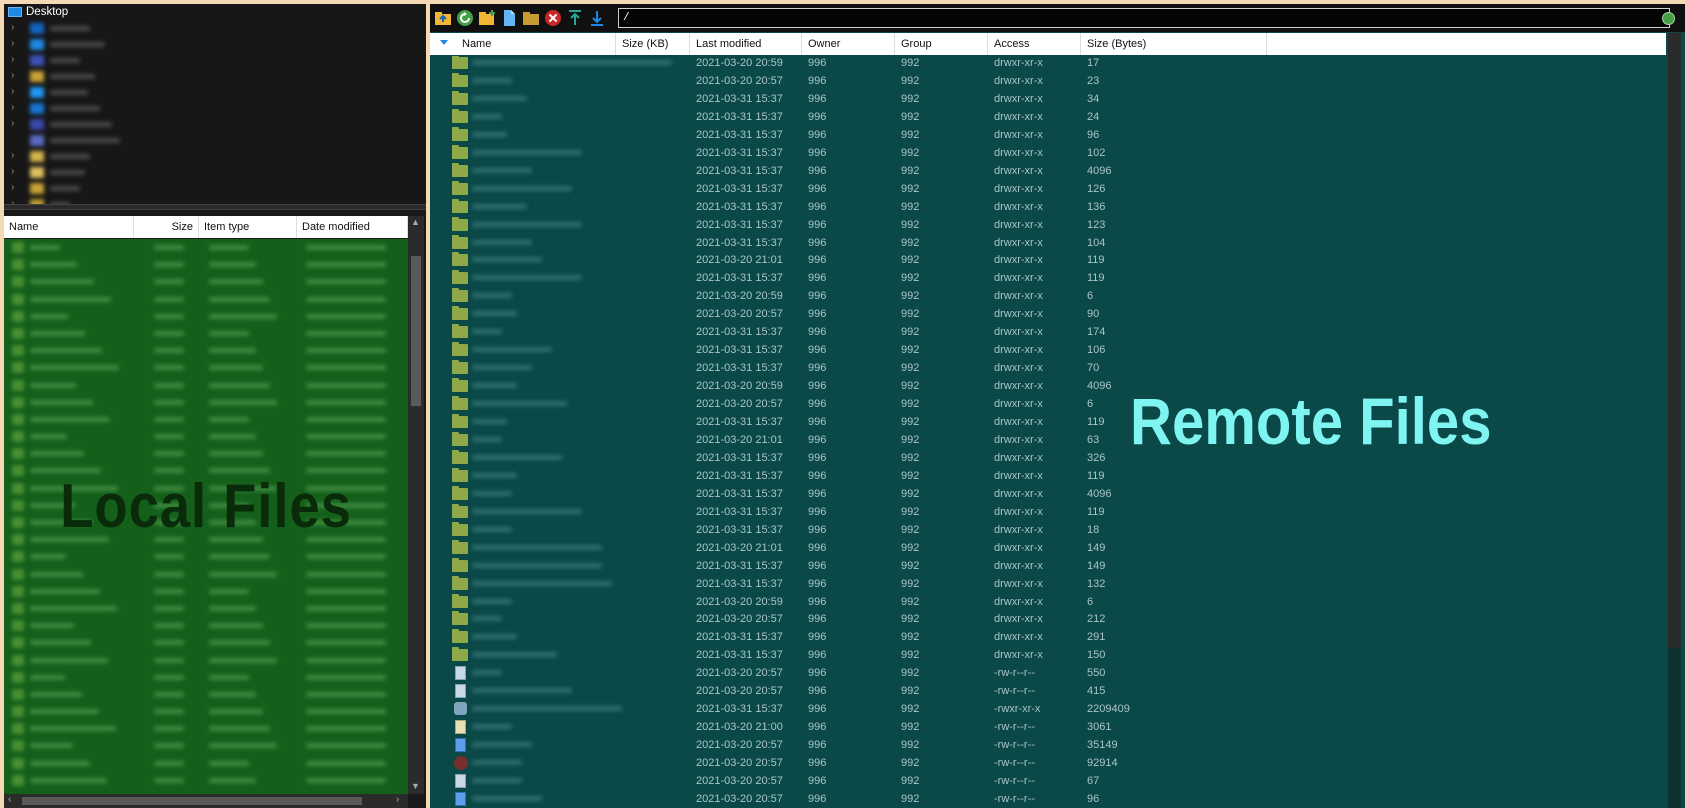  I want to click on remote-file-row: 2021-03-20 21:01 996 992 drwxr-xr-x 119, so click(1048, 260).